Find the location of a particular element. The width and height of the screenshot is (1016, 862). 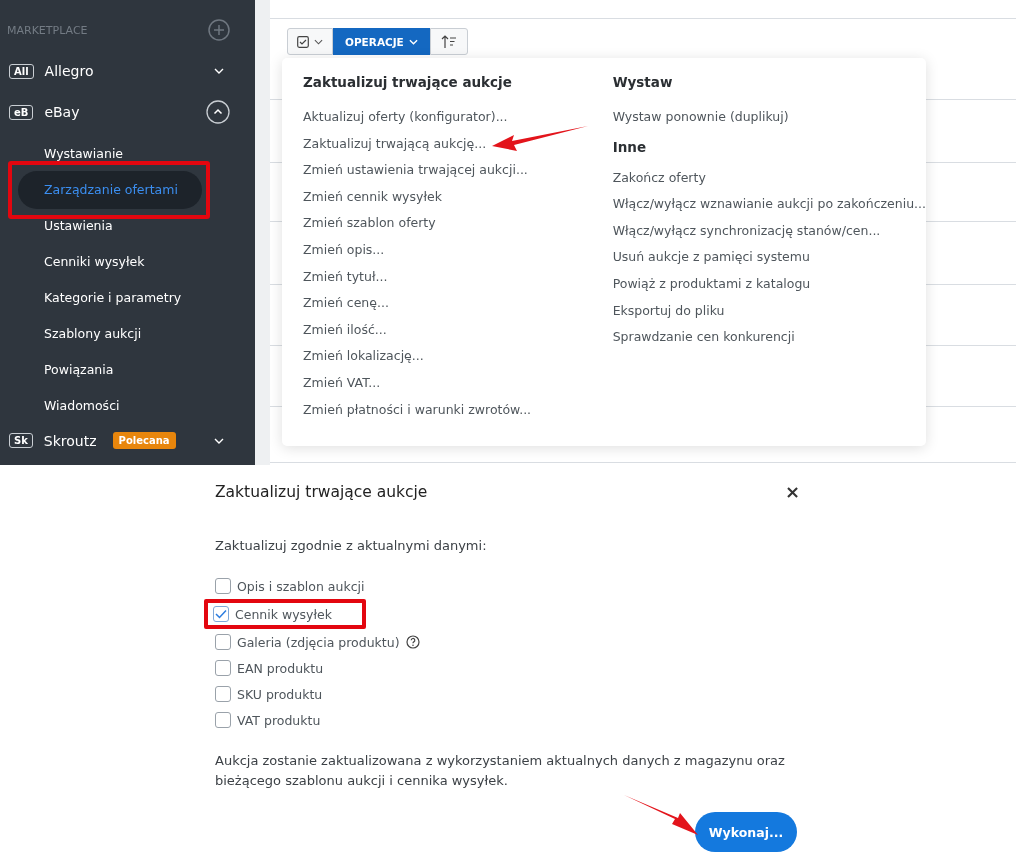

sidebar-item: Zarządzanie ofertami is located at coordinates (110, 190).